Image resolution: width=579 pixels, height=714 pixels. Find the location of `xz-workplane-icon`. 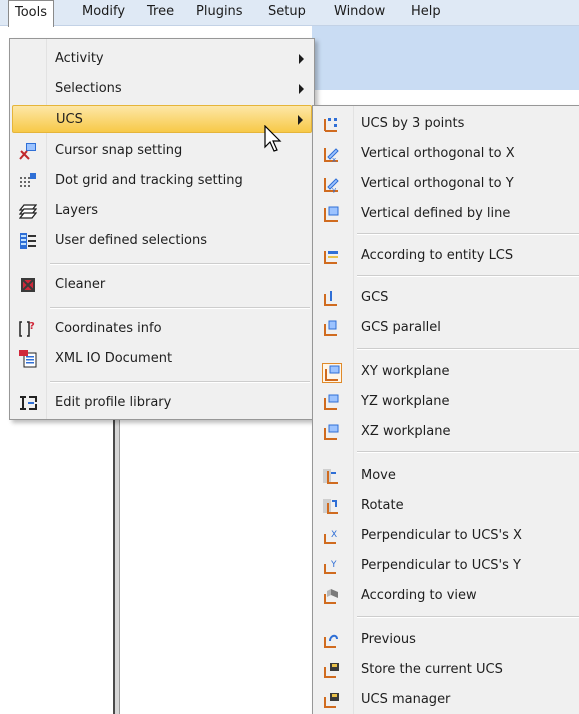

xz-workplane-icon is located at coordinates (331, 432).